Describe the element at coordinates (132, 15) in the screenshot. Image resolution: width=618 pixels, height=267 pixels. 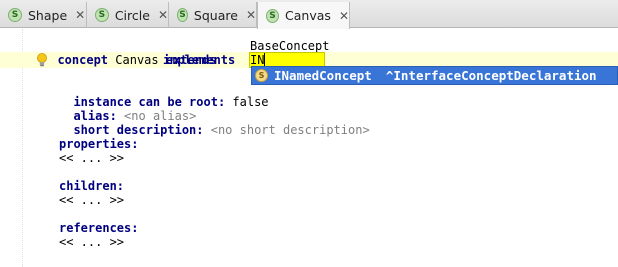
I see `tab-label: Circle` at that location.